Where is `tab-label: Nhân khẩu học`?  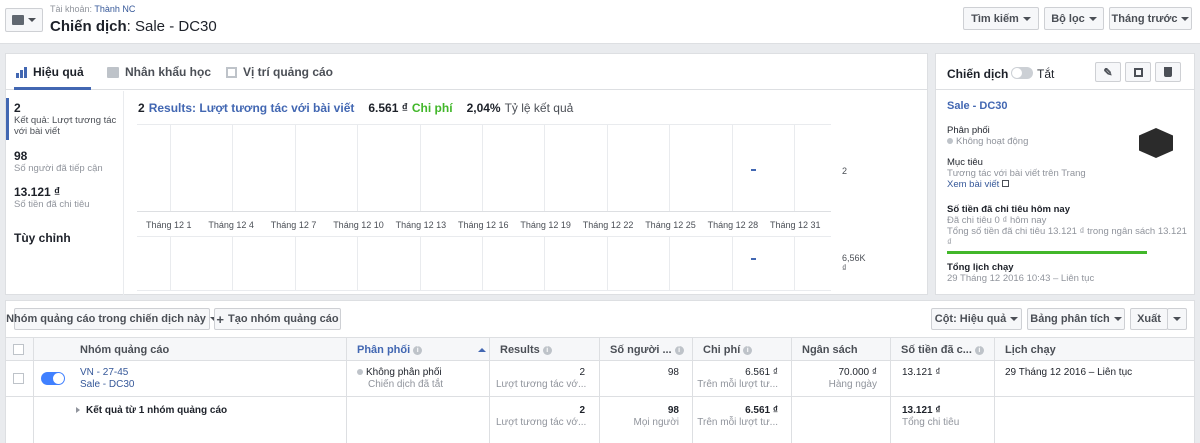
tab-label: Nhân khẩu học is located at coordinates (168, 72).